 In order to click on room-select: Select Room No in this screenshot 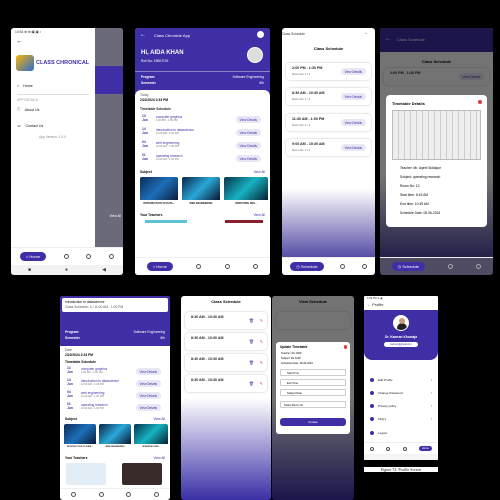, I will do `click(313, 404)`.